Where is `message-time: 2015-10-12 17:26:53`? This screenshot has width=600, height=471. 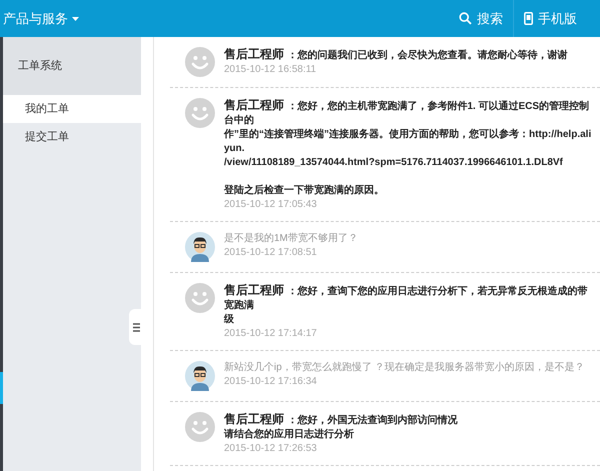 message-time: 2015-10-12 17:26:53 is located at coordinates (271, 448).